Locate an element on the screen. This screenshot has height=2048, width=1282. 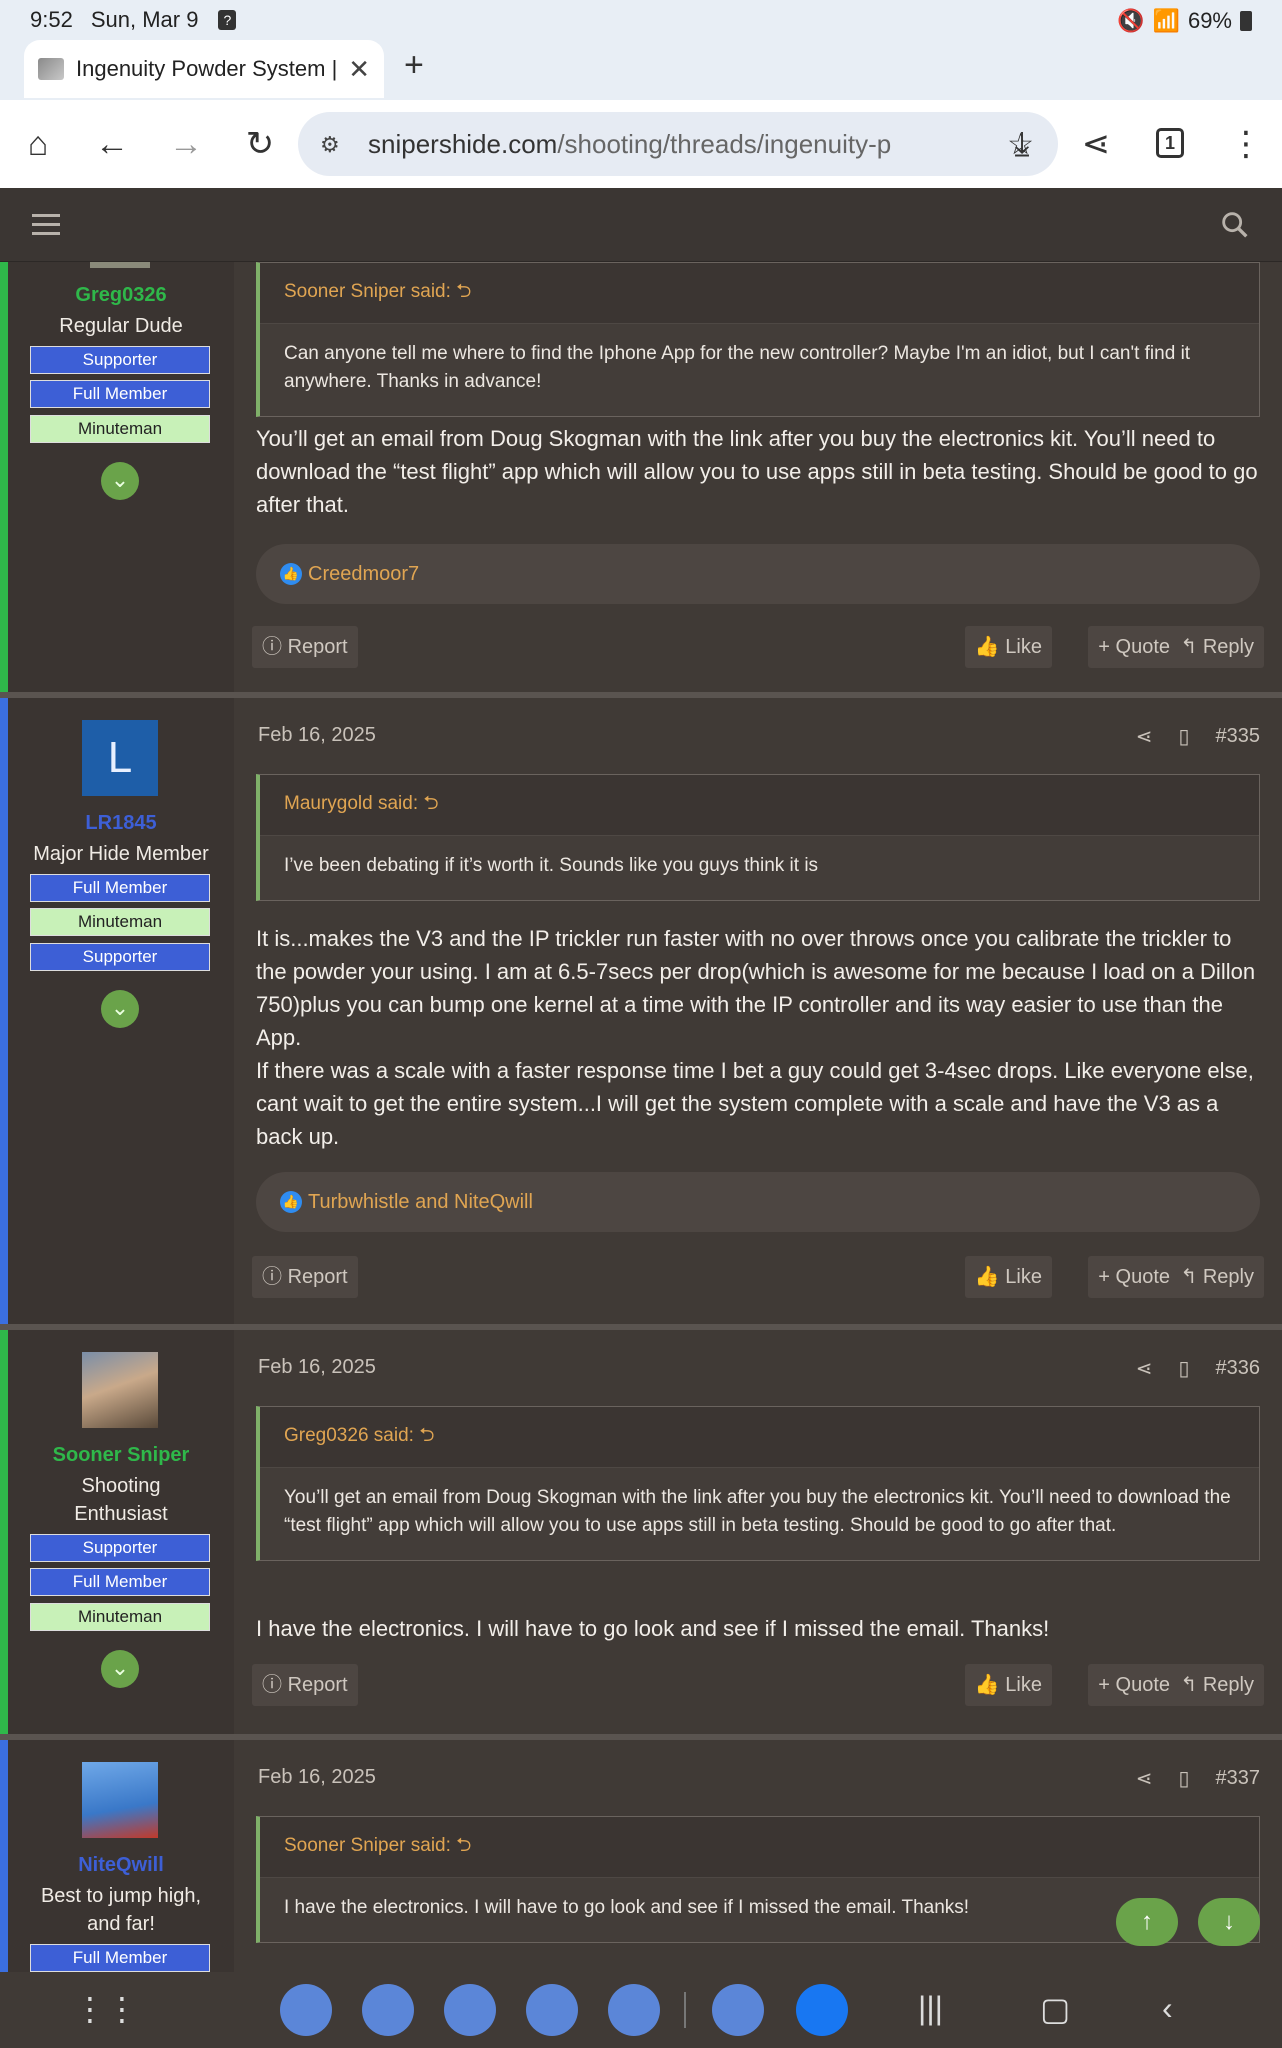
post-number: #336 is located at coordinates (1238, 1368).